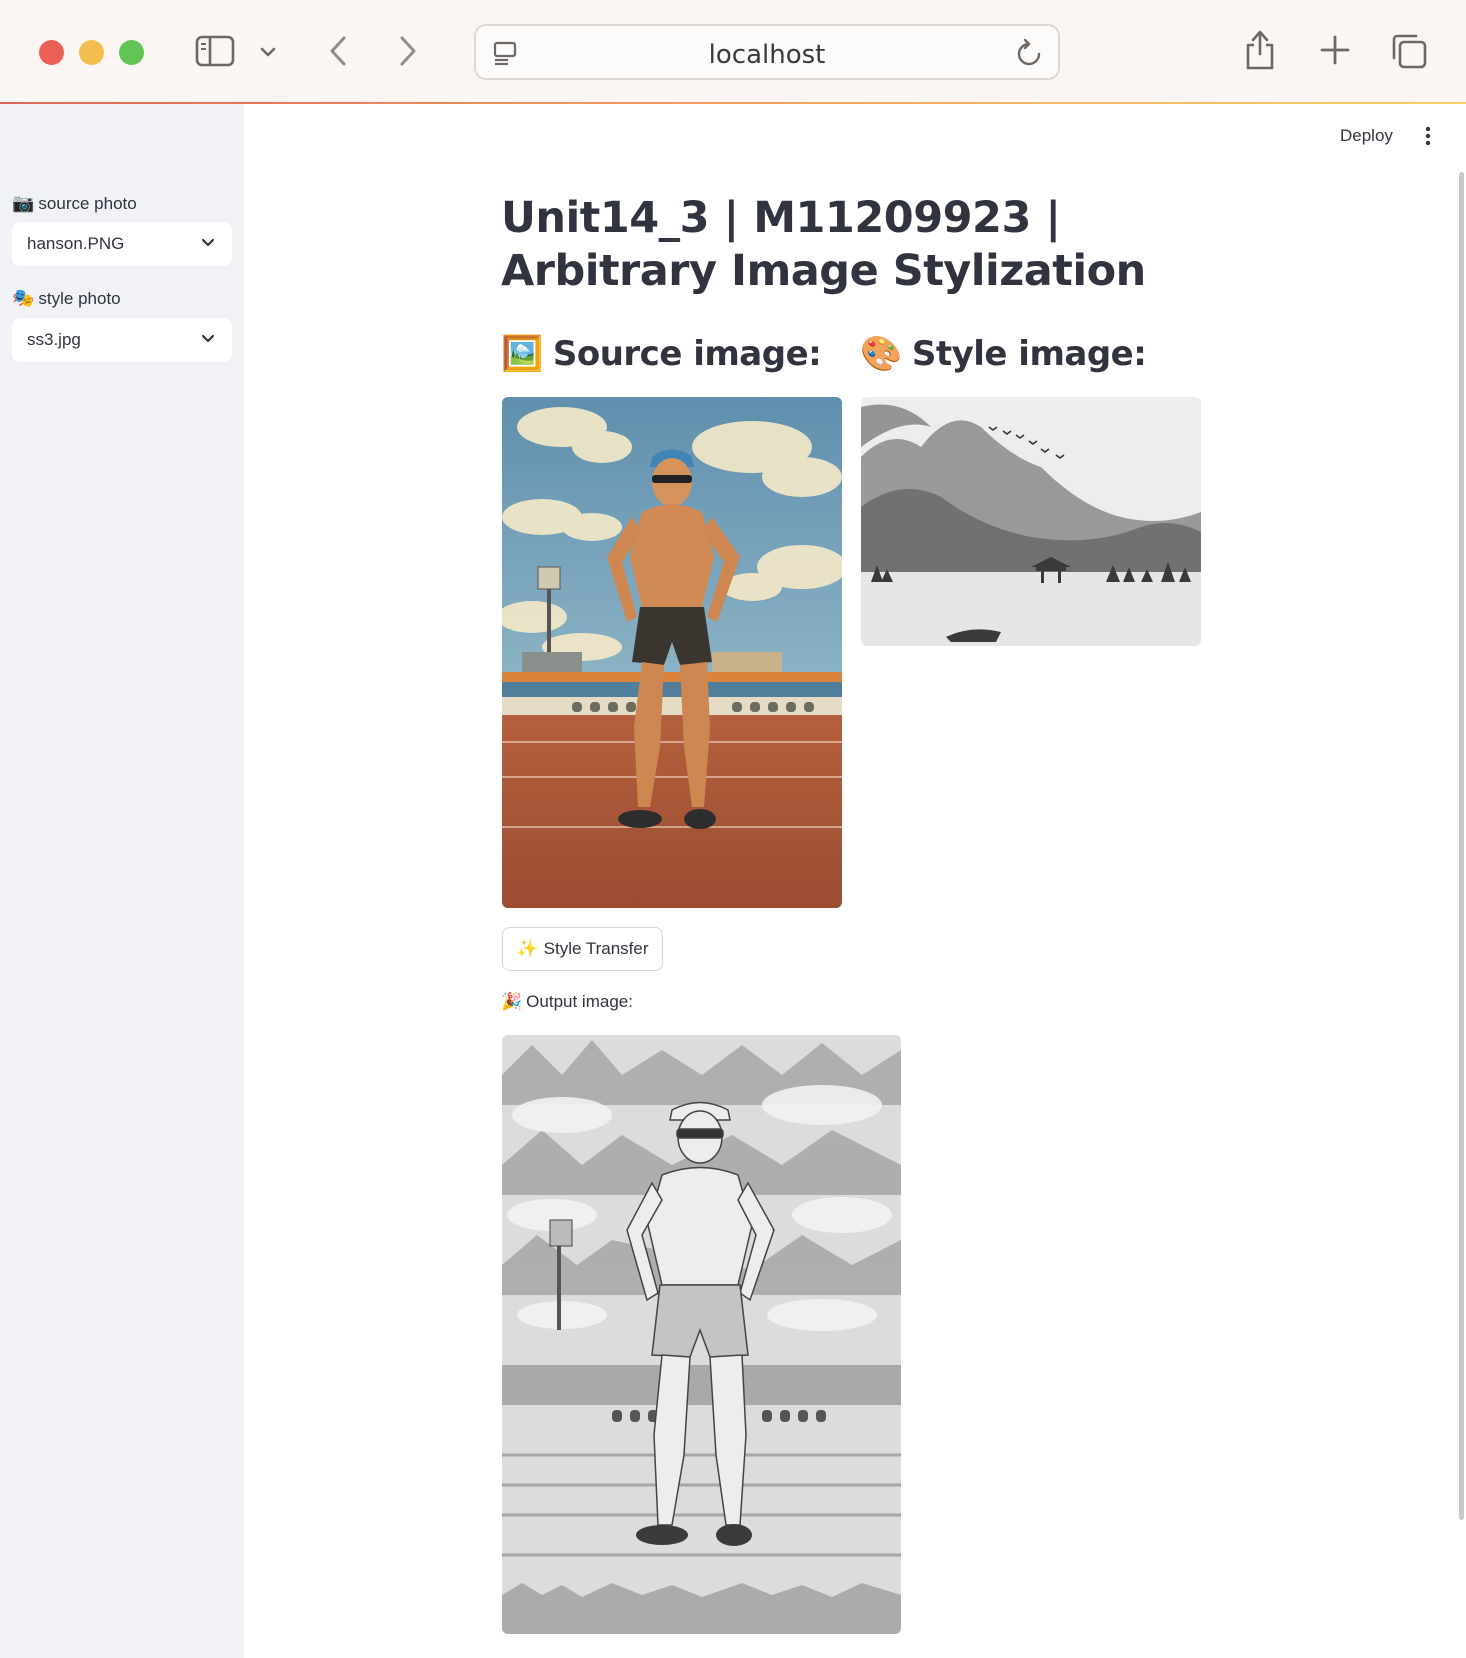 Image resolution: width=1466 pixels, height=1658 pixels. I want to click on style-photo-select: ss3.jpg, so click(122, 340).